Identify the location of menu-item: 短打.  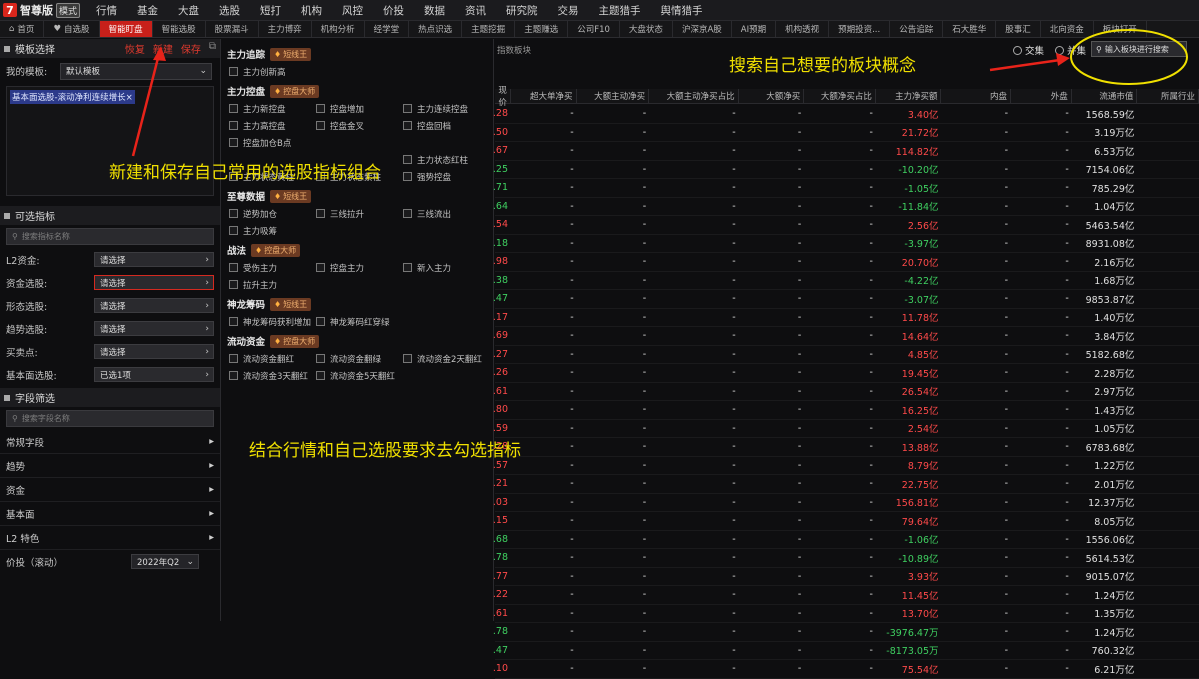
(270, 10).